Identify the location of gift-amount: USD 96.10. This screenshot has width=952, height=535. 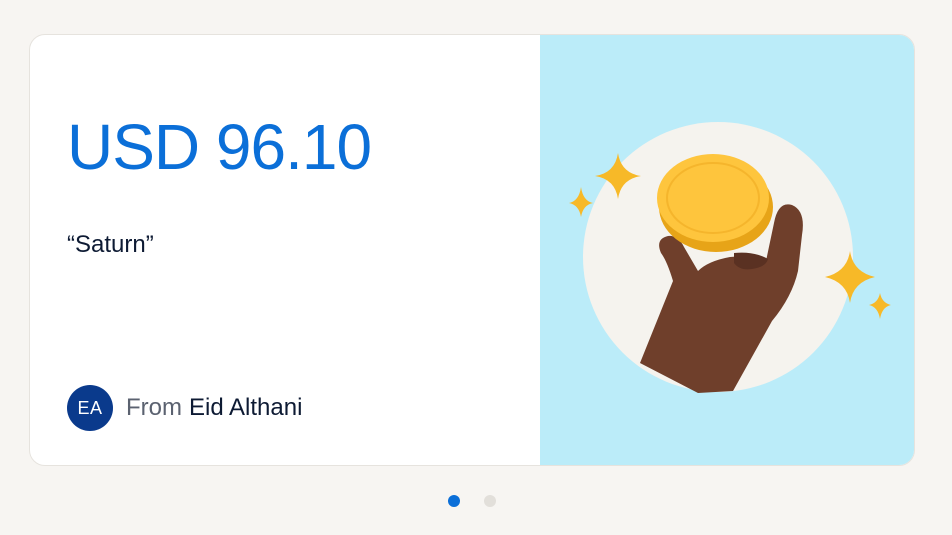
(219, 147).